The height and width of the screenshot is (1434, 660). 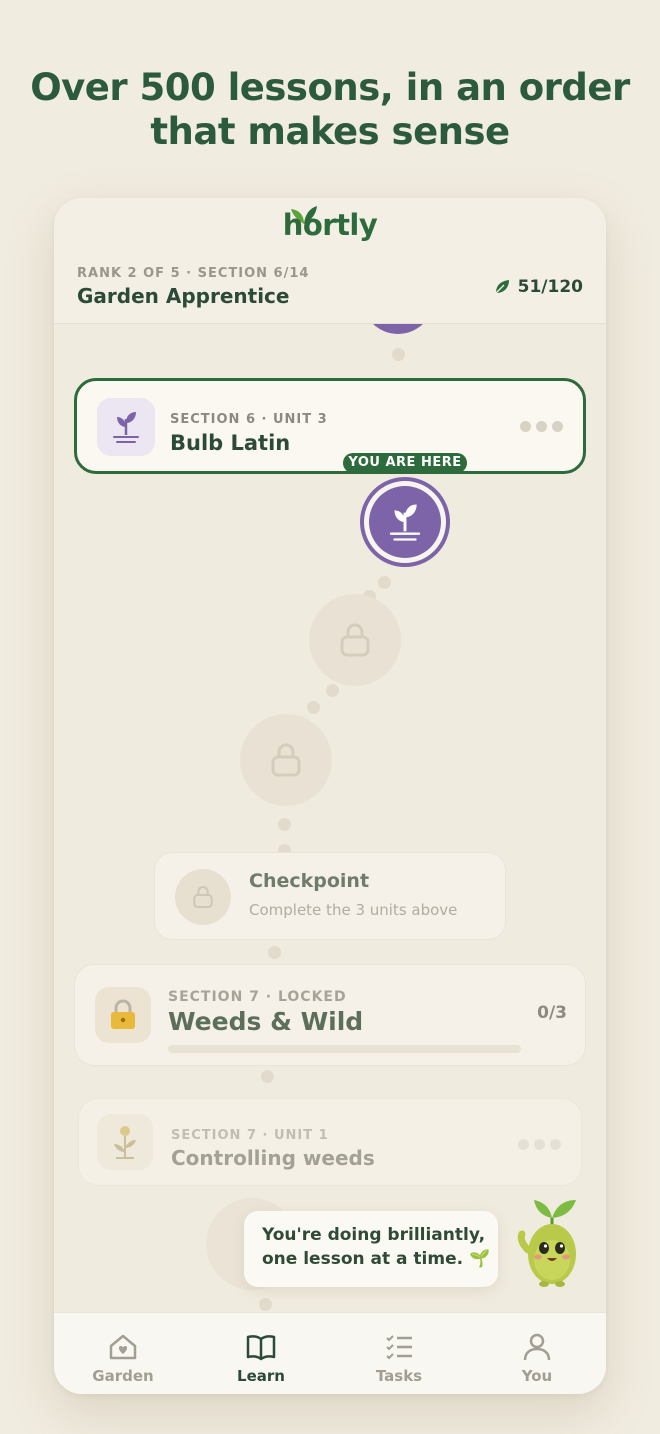 What do you see at coordinates (405, 463) in the screenshot?
I see `you-are-here-badge: YOU ARE HERE` at bounding box center [405, 463].